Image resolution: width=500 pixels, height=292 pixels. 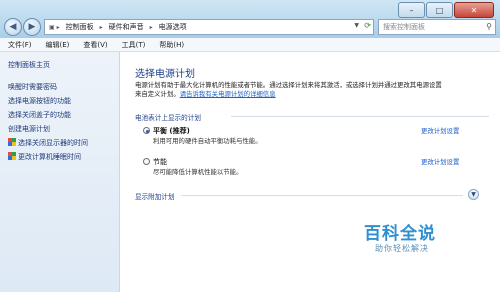 I want to click on search-input: 搜索控制面板 ⚲, so click(x=437, y=27).